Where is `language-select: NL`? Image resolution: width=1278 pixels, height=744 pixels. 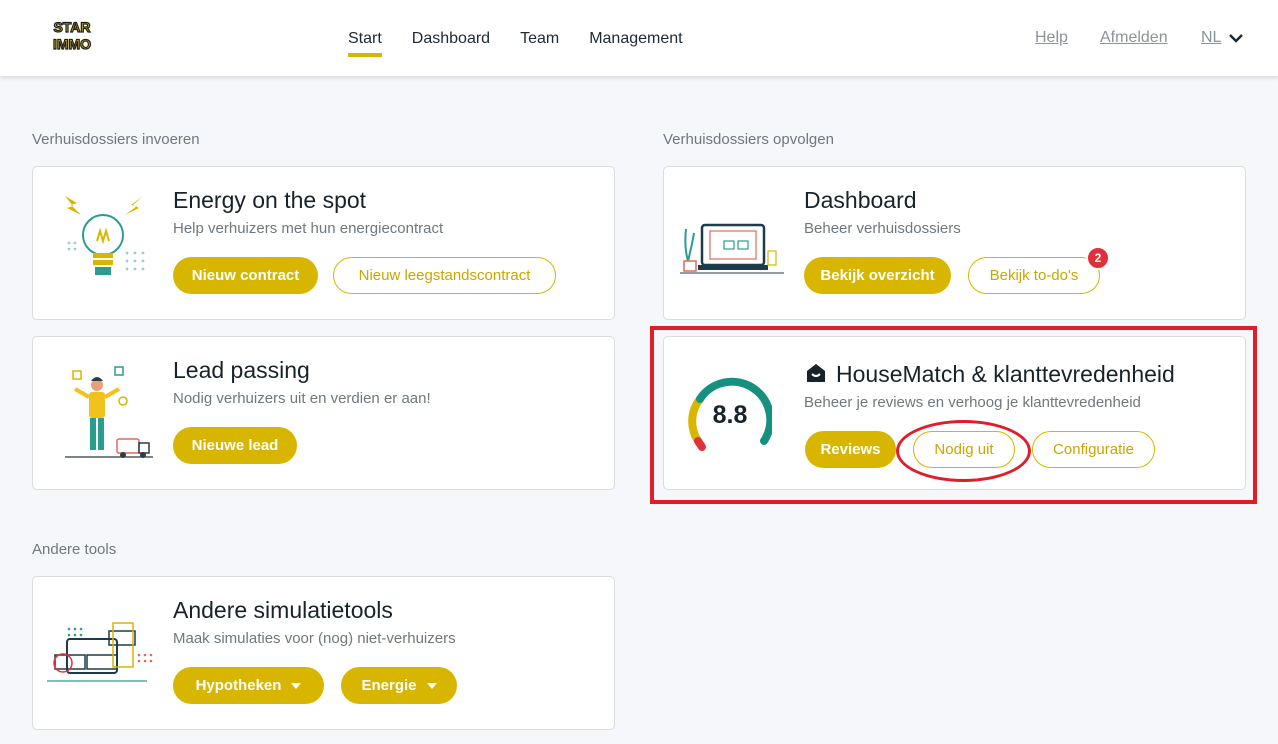
language-select: NL is located at coordinates (1222, 38).